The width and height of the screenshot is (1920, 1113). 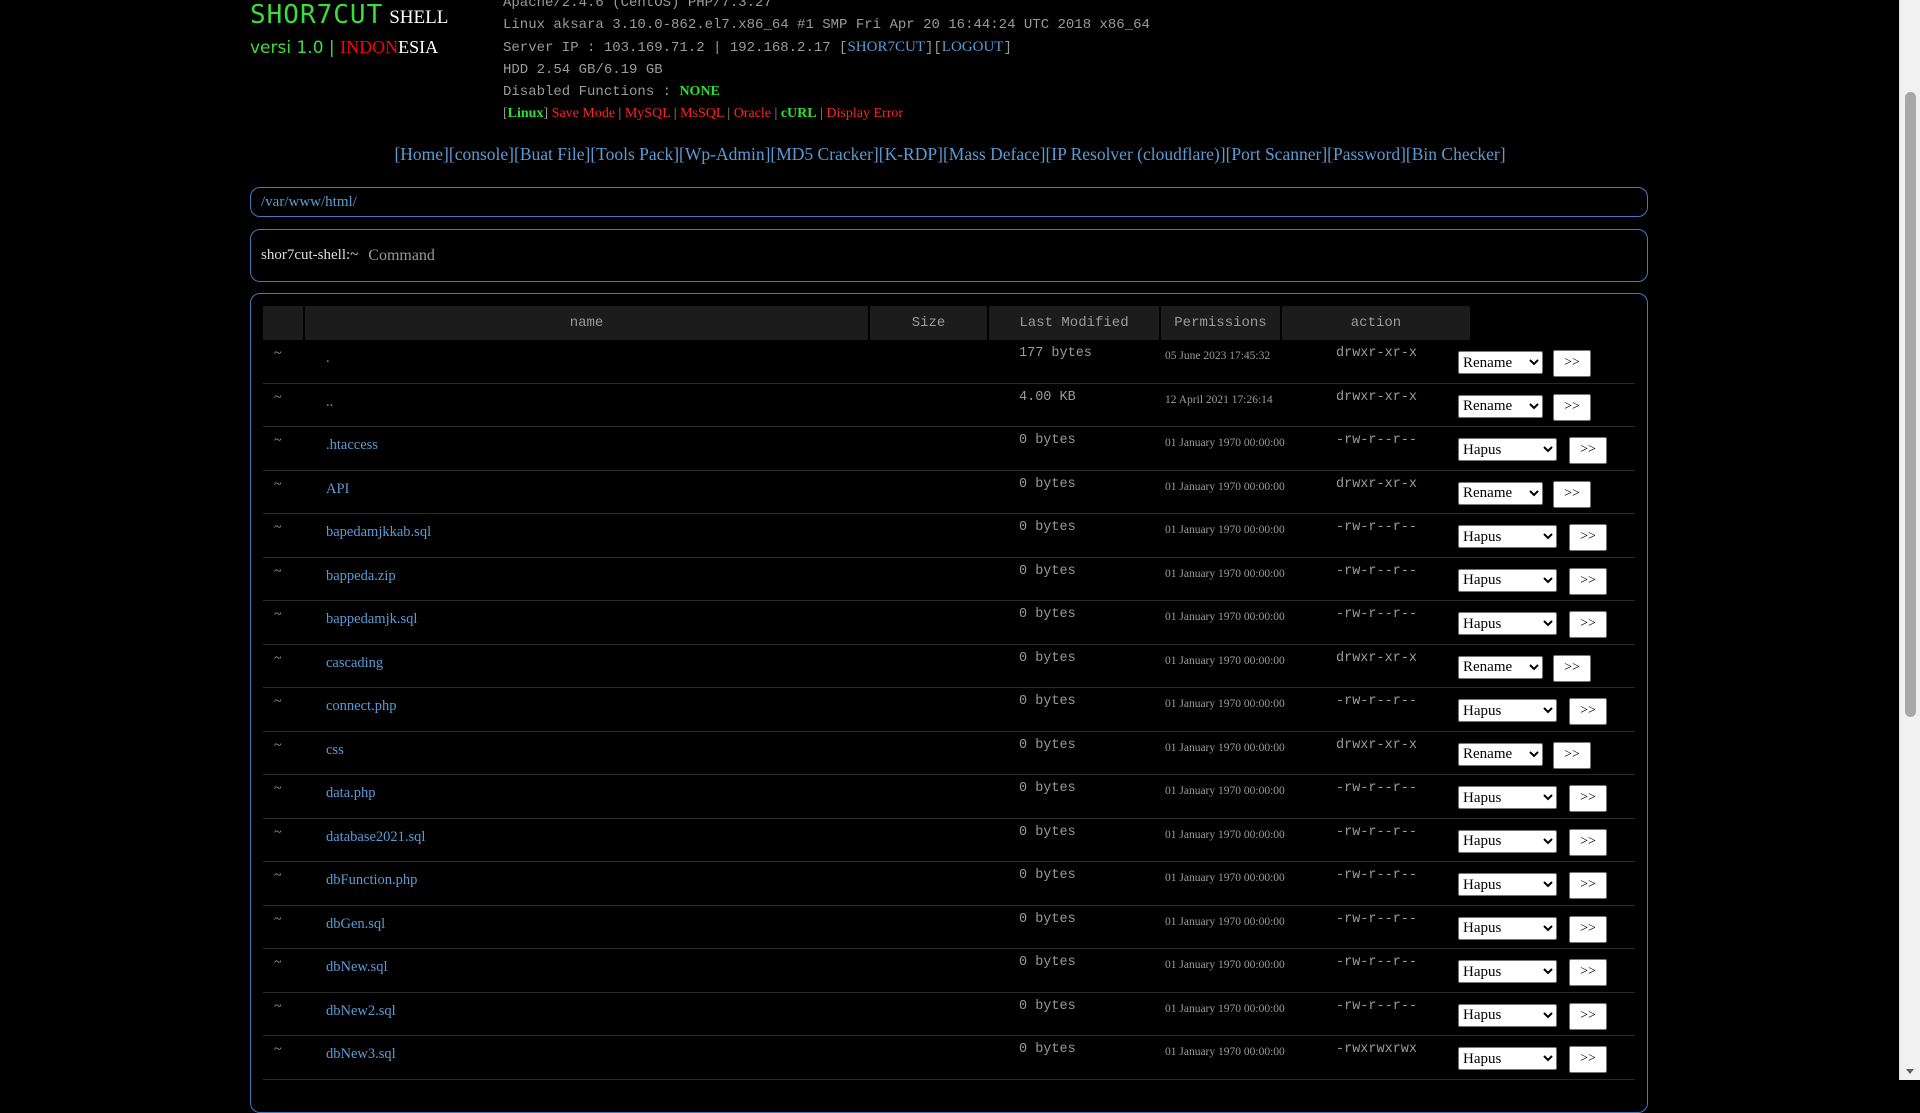 I want to click on current-path: /var/www/html/, so click(x=949, y=202).